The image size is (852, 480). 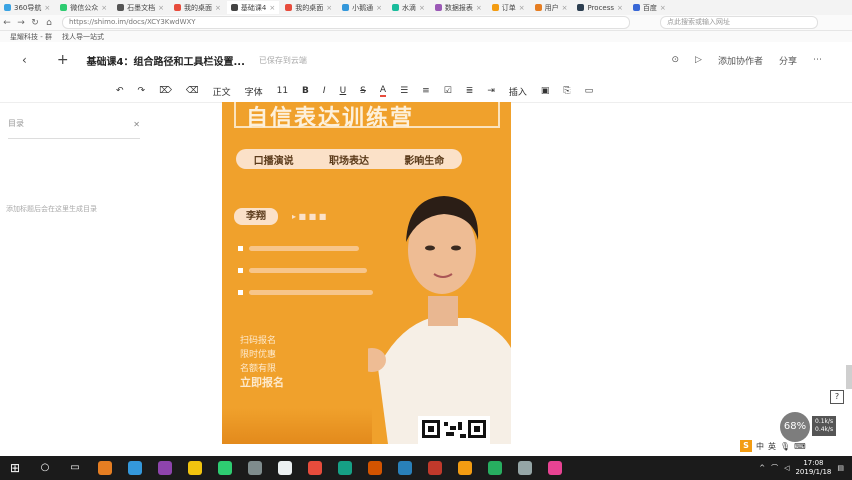 What do you see at coordinates (35, 23) in the screenshot?
I see `refresh-icon: ↻` at bounding box center [35, 23].